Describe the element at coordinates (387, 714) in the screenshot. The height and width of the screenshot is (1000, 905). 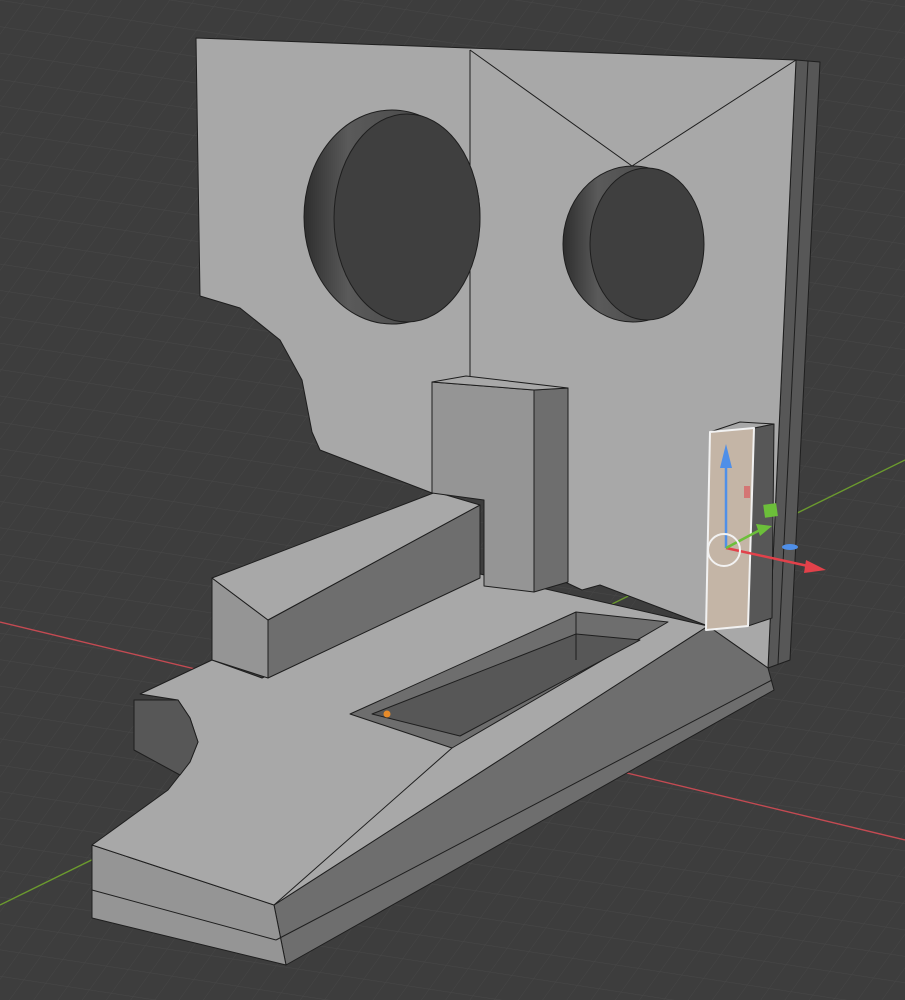
I see `origin-dot-icon` at that location.